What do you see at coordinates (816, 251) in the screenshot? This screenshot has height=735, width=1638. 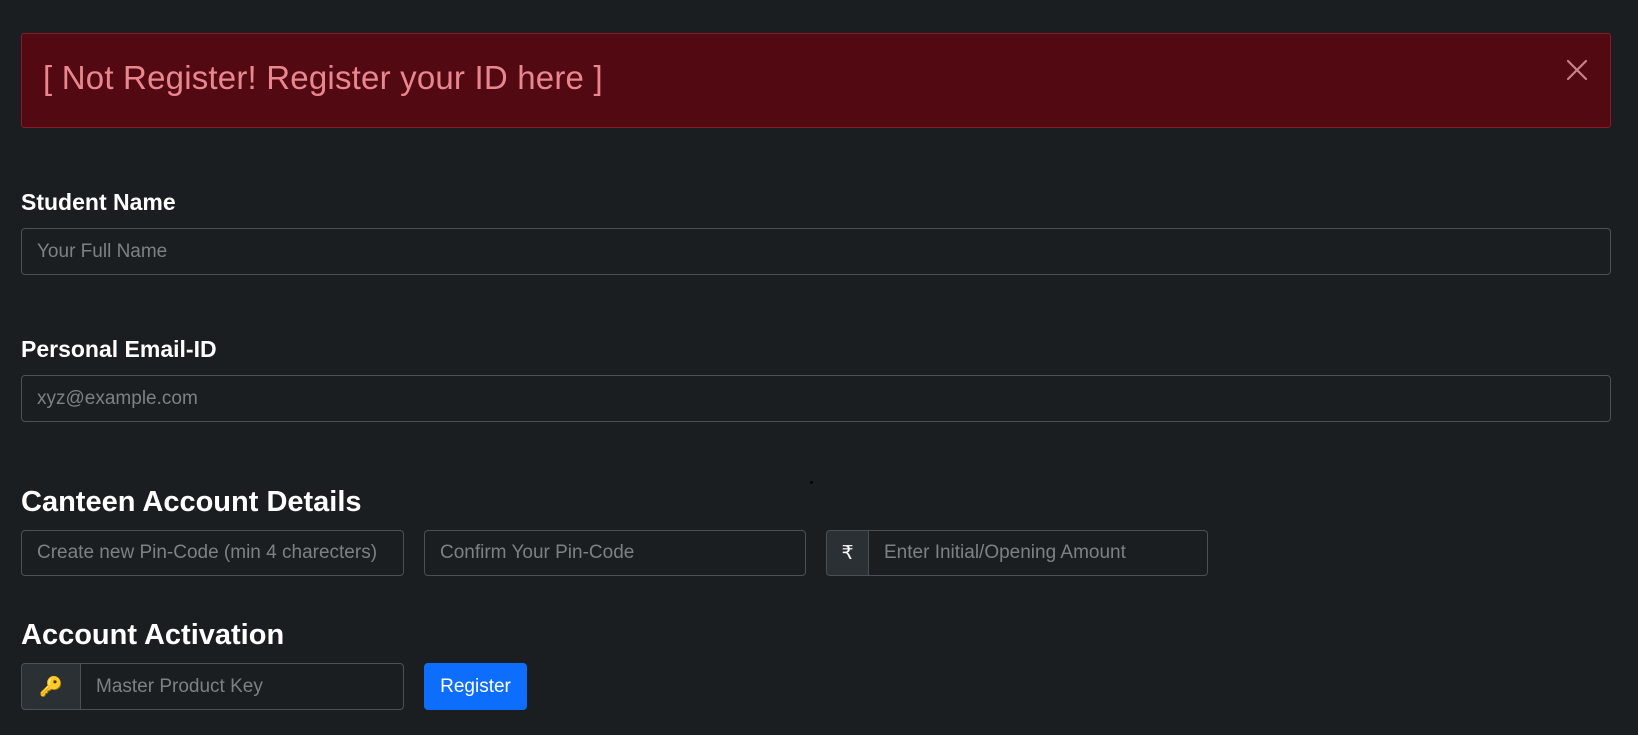 I see `student-name-input` at bounding box center [816, 251].